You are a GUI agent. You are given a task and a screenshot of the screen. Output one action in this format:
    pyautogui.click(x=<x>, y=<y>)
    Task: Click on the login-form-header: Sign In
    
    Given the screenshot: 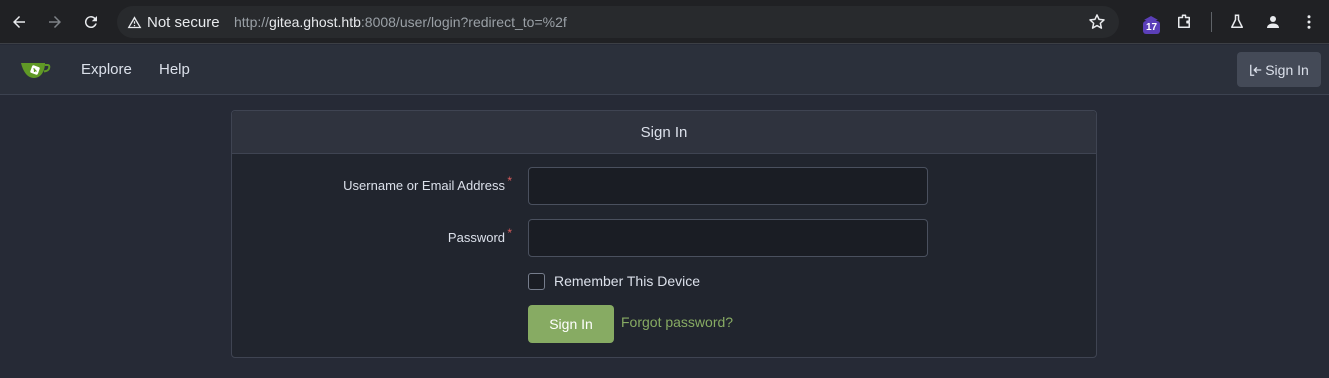 What is the action you would take?
    pyautogui.click(x=664, y=132)
    